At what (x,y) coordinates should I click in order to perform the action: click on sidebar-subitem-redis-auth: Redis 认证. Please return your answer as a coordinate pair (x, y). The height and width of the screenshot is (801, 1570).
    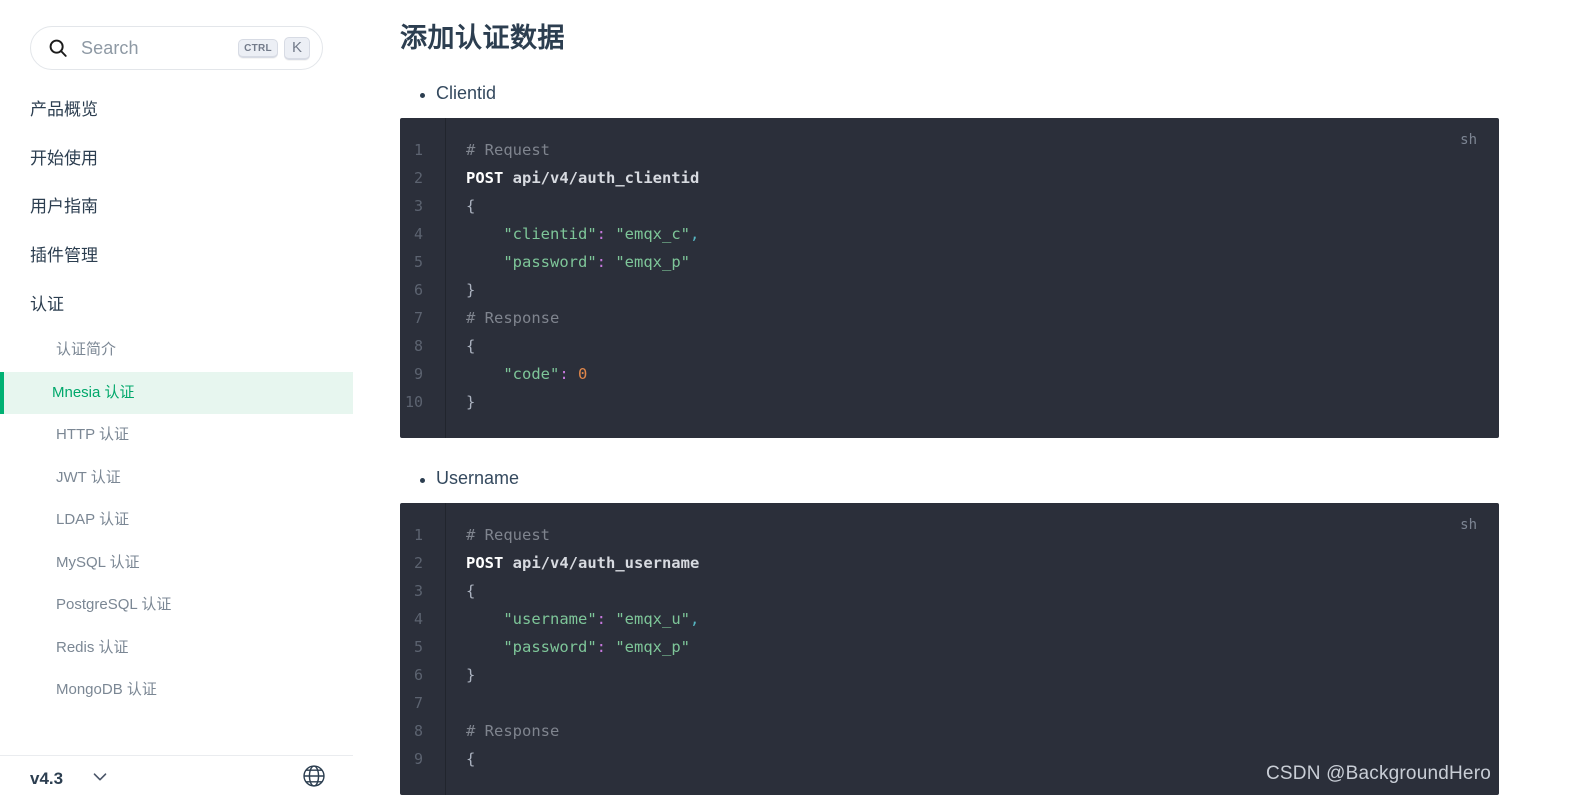
    Looking at the image, I should click on (176, 648).